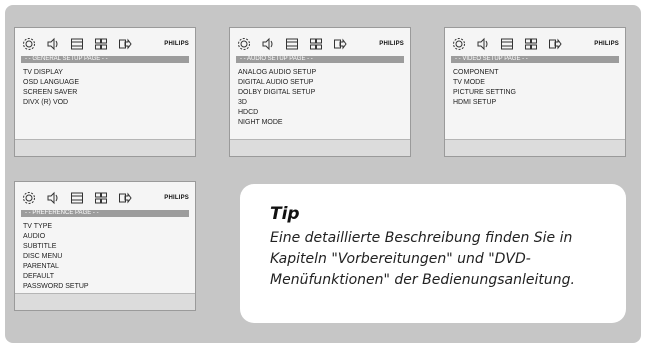  What do you see at coordinates (422, 280) in the screenshot?
I see `tip-line: Menüfunktionen" der Bedienungsanleitung.` at bounding box center [422, 280].